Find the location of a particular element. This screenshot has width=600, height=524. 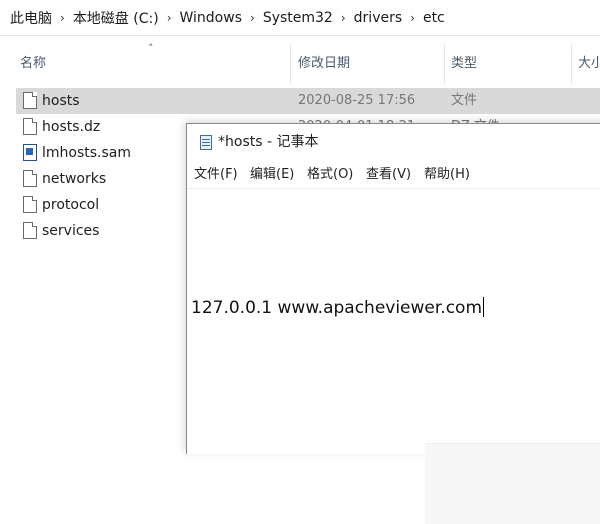

file-type: 文件 is located at coordinates (464, 100).